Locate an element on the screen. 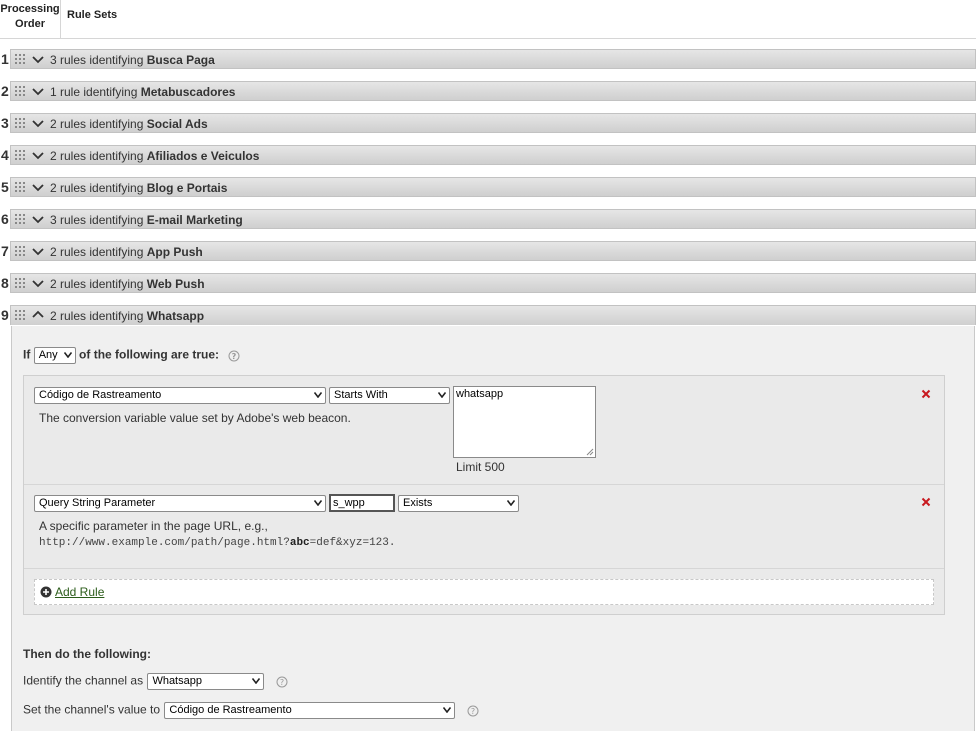 This screenshot has height=731, width=976. ruleset-name: App Push is located at coordinates (174, 252).